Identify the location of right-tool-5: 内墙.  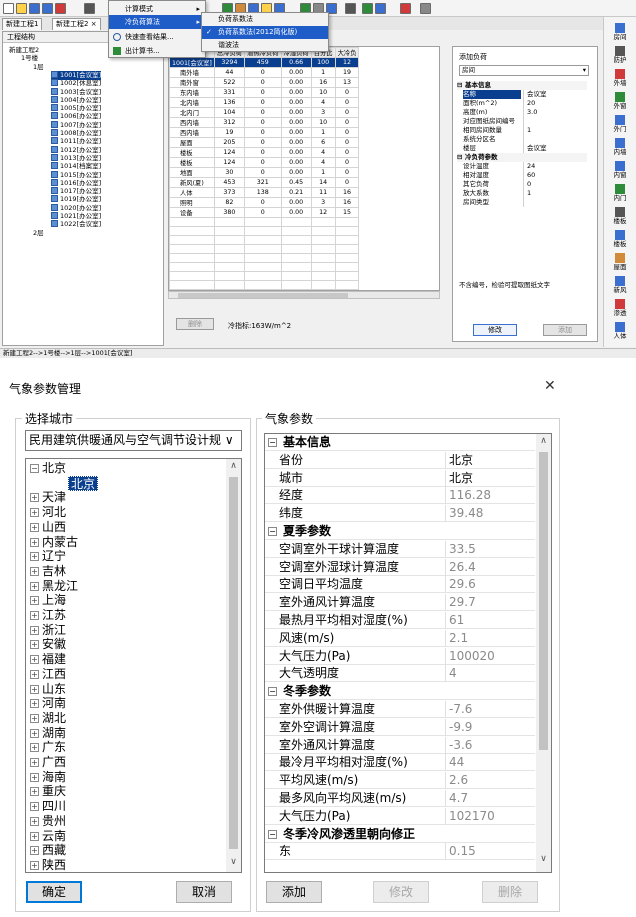
(620, 147).